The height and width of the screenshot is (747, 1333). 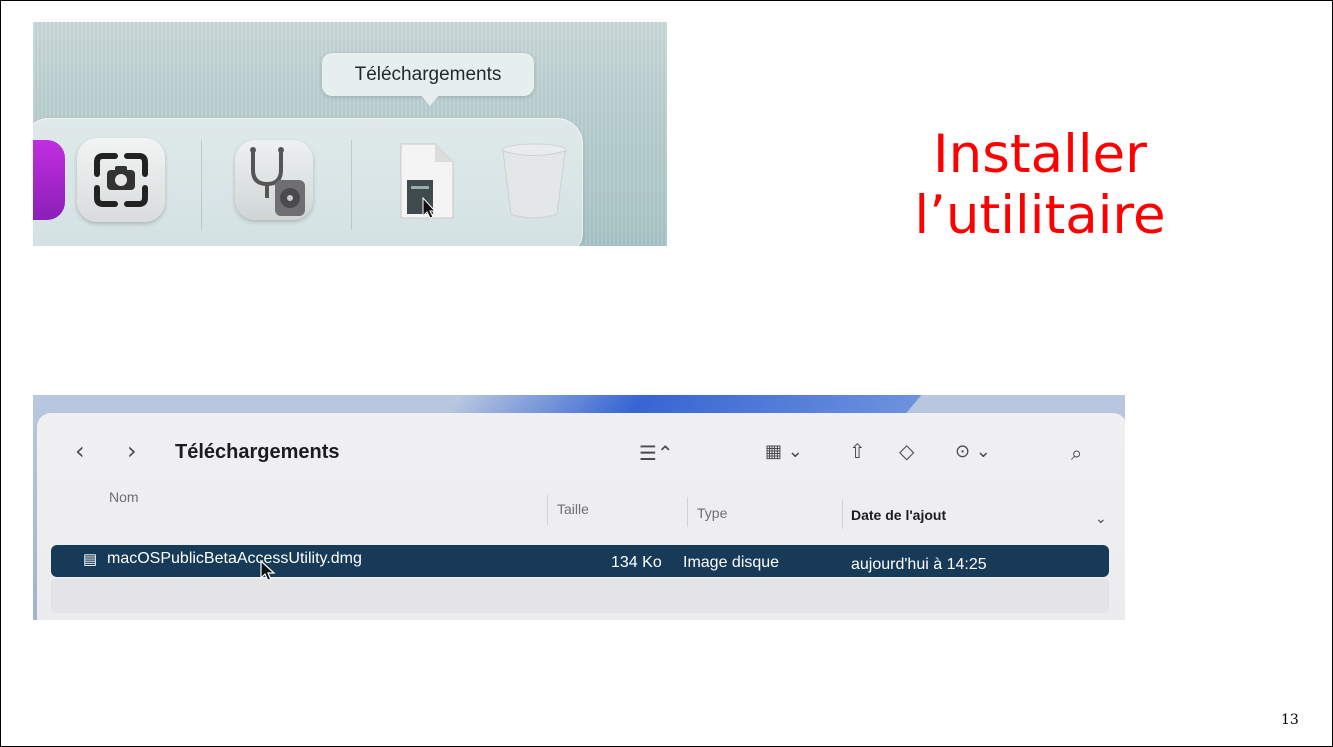 What do you see at coordinates (132, 451) in the screenshot?
I see `forward-icon: ›` at bounding box center [132, 451].